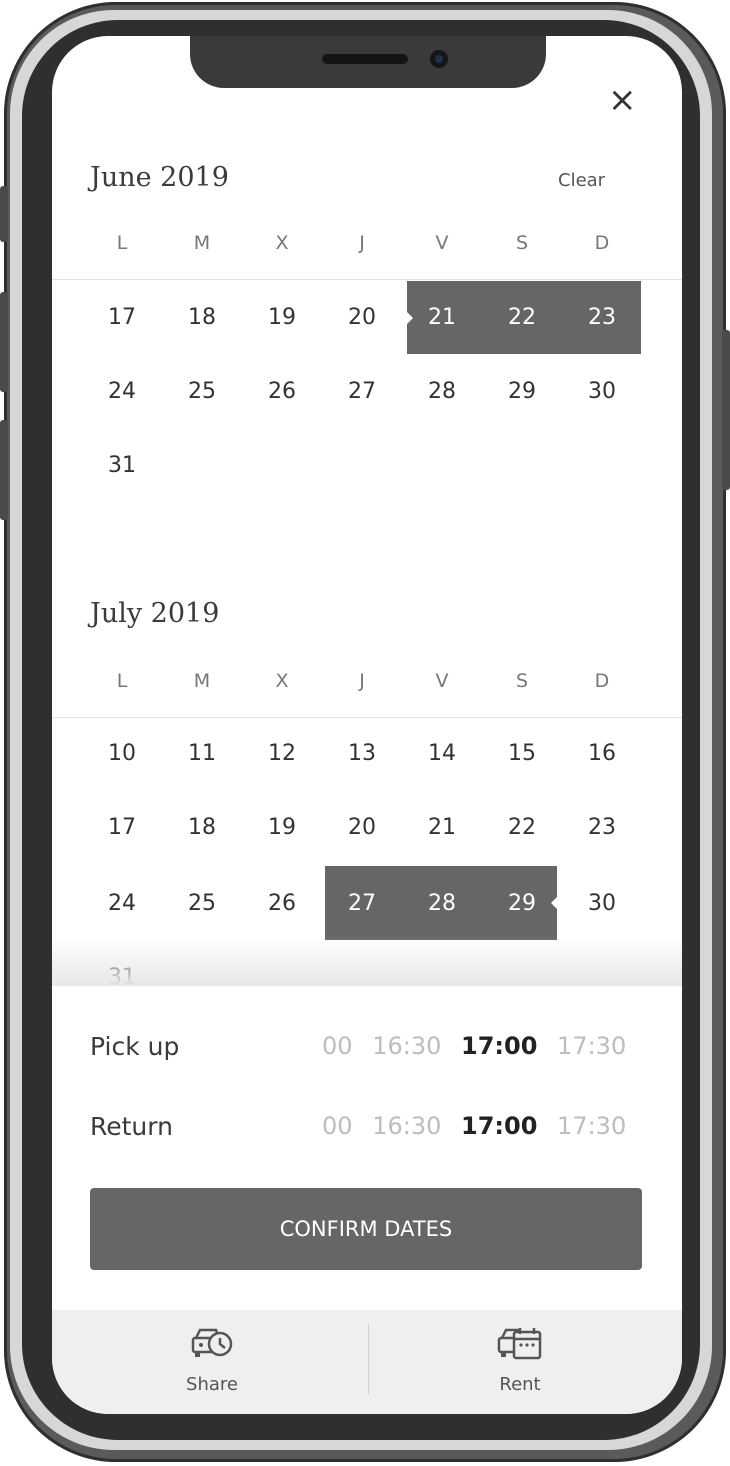 The width and height of the screenshot is (730, 1466). I want to click on tab-rent: Rent, so click(520, 1359).